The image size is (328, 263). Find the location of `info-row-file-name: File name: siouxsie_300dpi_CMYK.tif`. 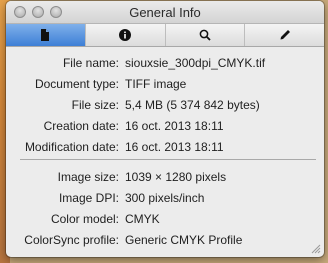

info-row-file-name: File name: siouxsie_300dpi_CMYK.tif is located at coordinates (165, 65).